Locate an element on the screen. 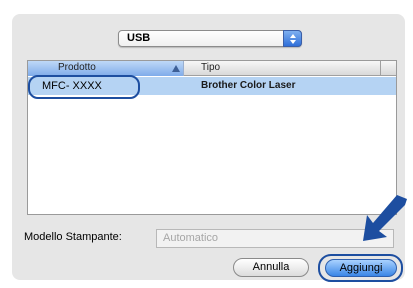 This screenshot has height=288, width=413. pointer-arrow-icon is located at coordinates (385, 218).